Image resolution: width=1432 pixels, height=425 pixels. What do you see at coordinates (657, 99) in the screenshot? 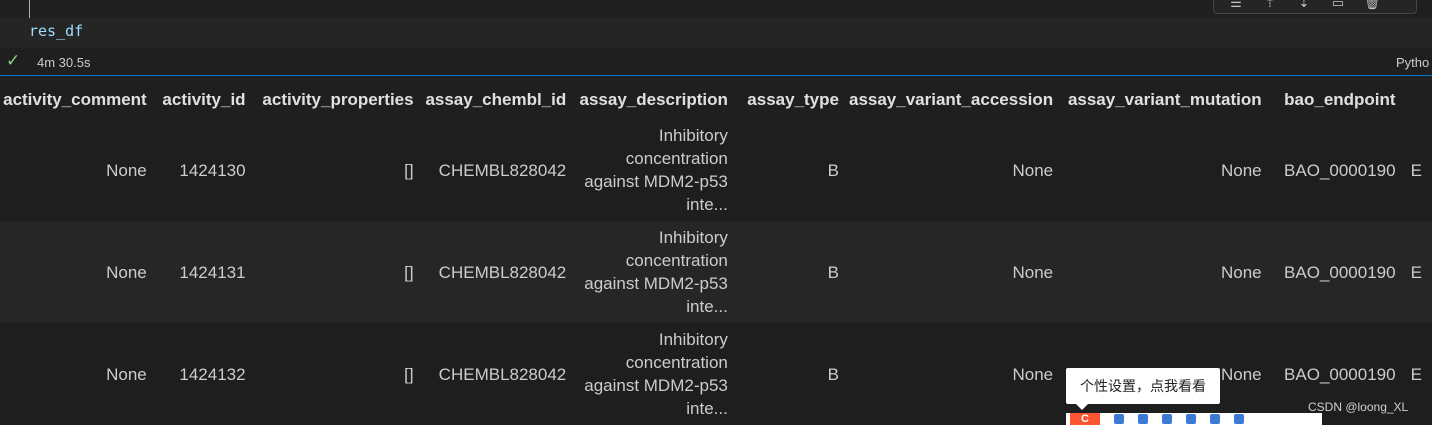
I see `column-header: assay_description` at bounding box center [657, 99].